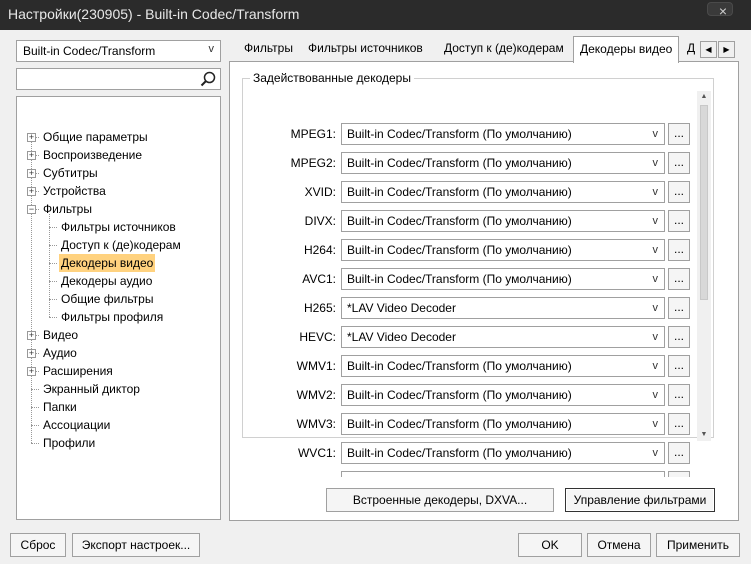 Image resolution: width=751 pixels, height=564 pixels. What do you see at coordinates (268, 49) in the screenshot?
I see `tab-0: Фильтры` at bounding box center [268, 49].